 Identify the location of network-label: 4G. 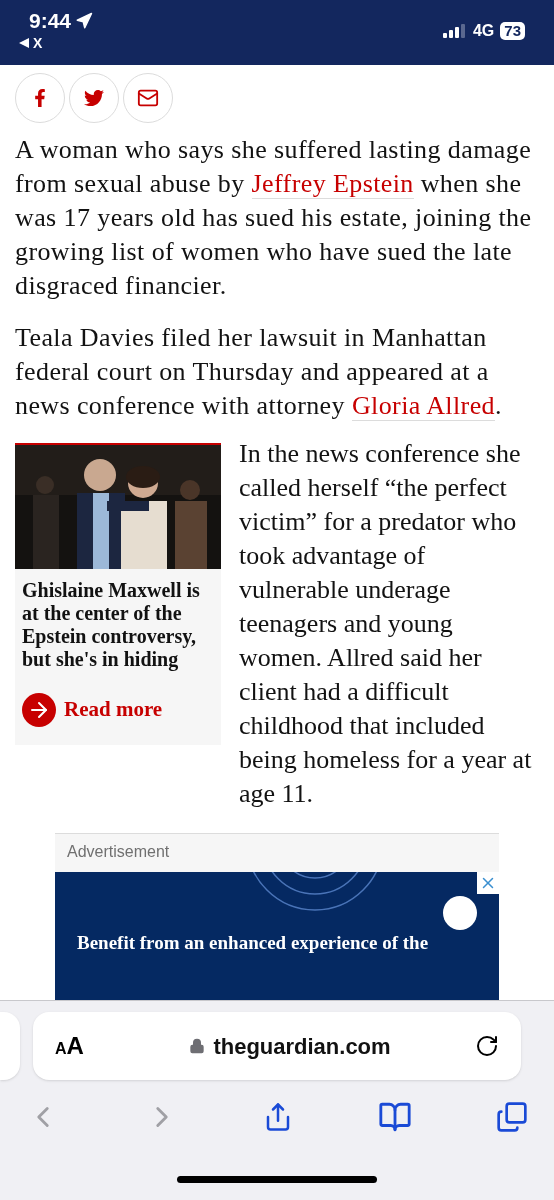
(483, 30).